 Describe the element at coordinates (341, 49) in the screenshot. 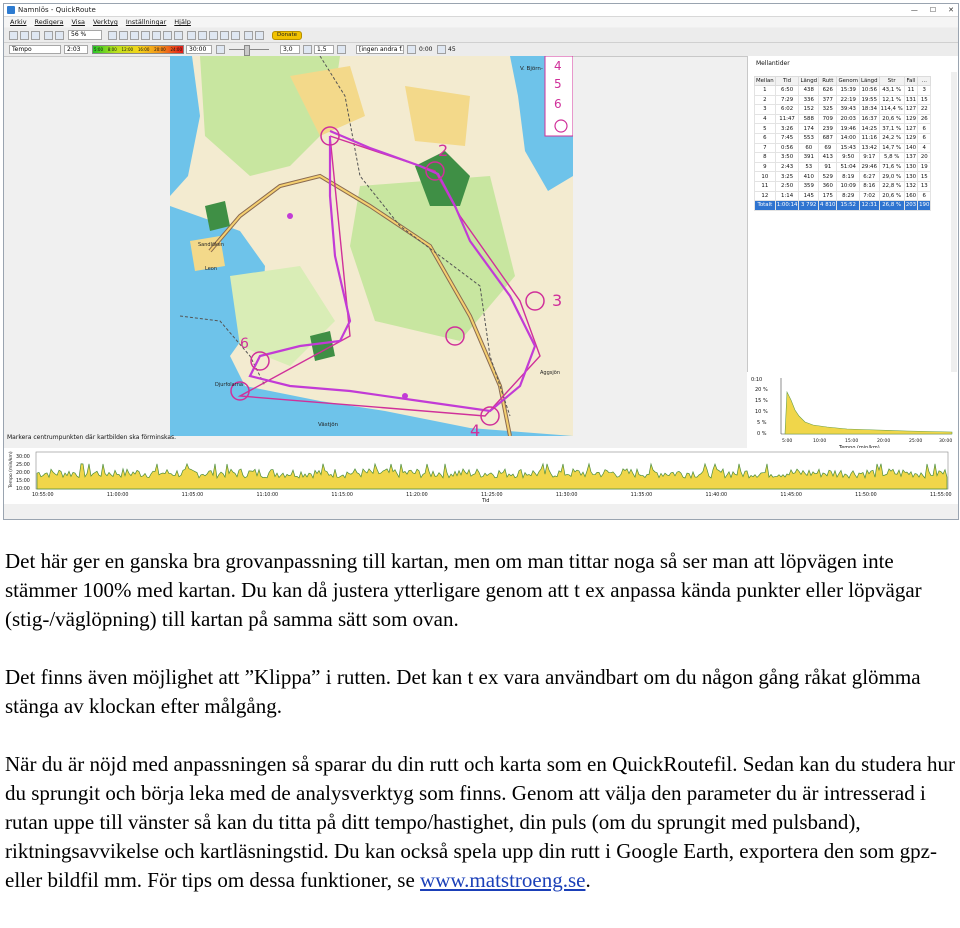

I see `lap-icon` at that location.